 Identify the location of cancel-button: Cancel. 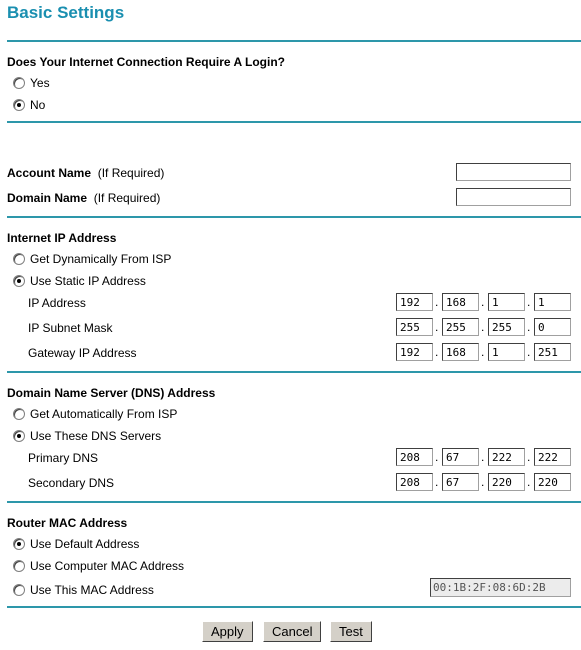
(292, 631).